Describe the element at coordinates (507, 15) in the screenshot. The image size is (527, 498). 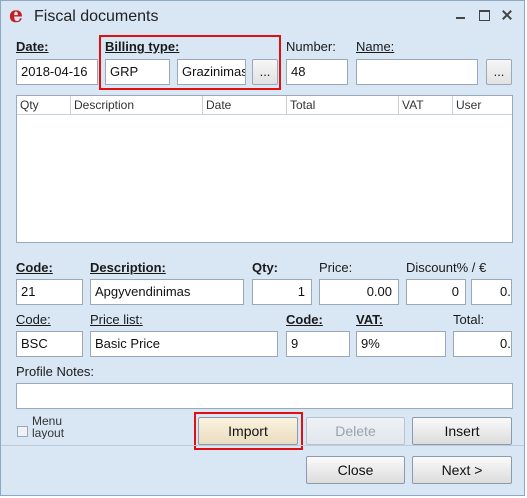
I see `close-icon` at that location.